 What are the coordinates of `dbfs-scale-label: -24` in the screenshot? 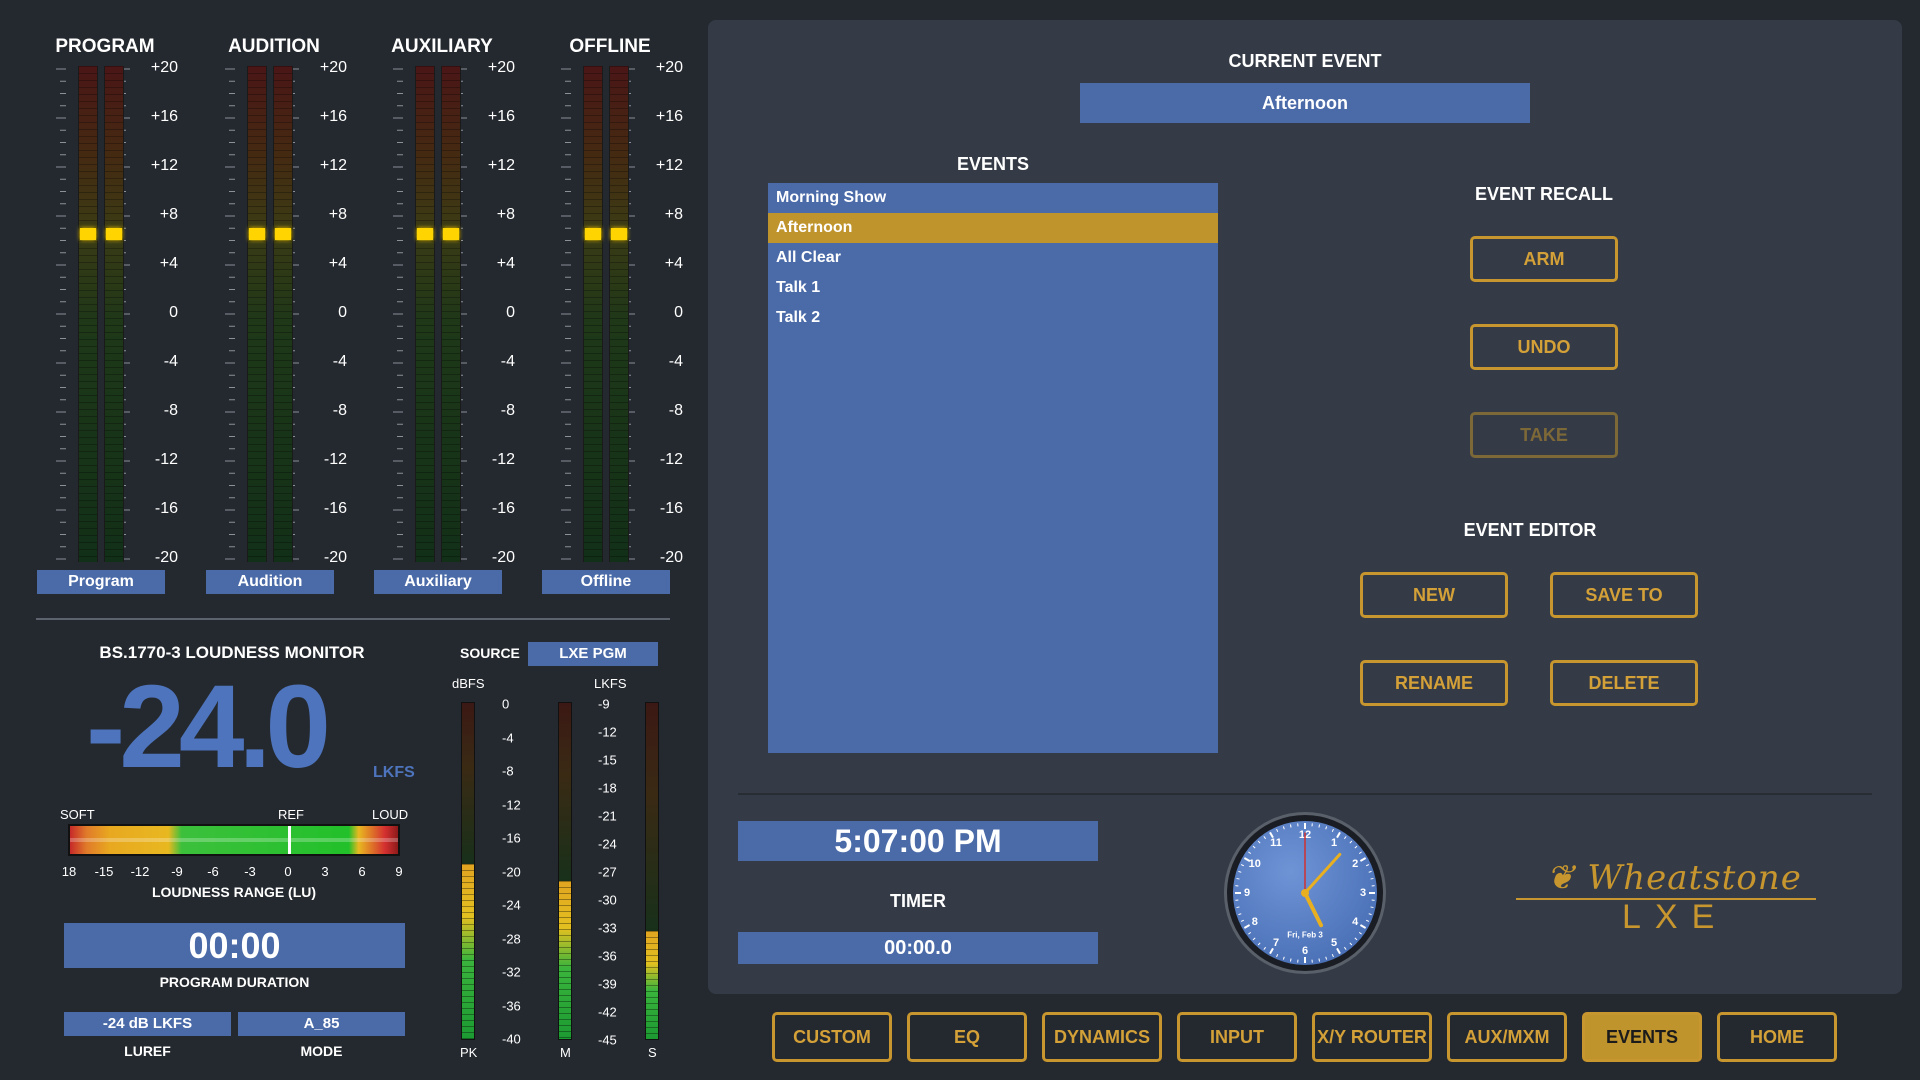 It's located at (511, 905).